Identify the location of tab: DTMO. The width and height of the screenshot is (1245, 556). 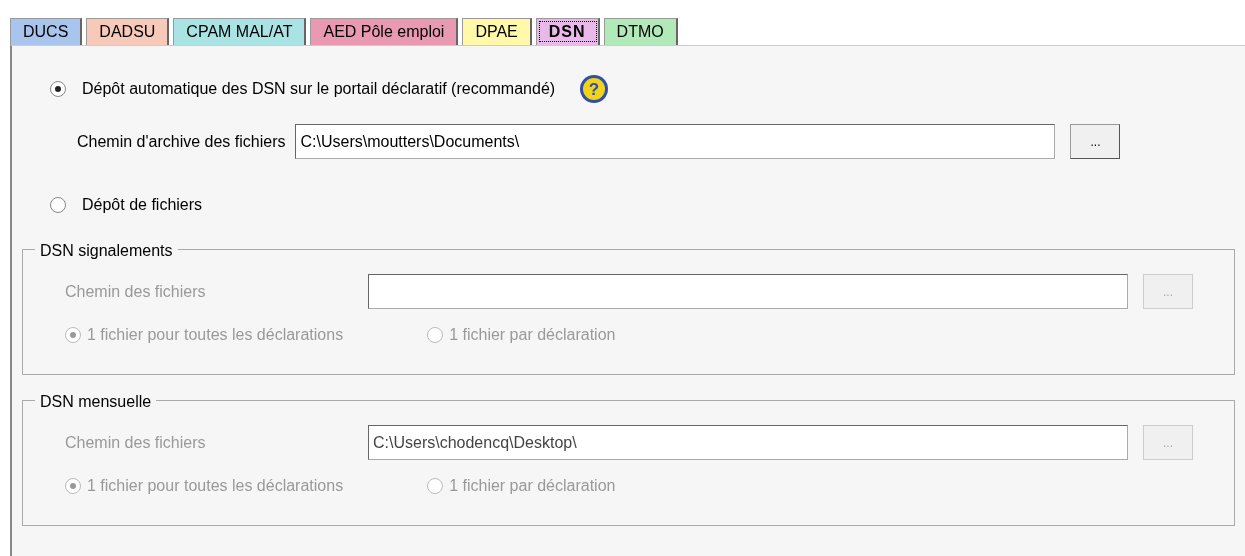
(640, 31).